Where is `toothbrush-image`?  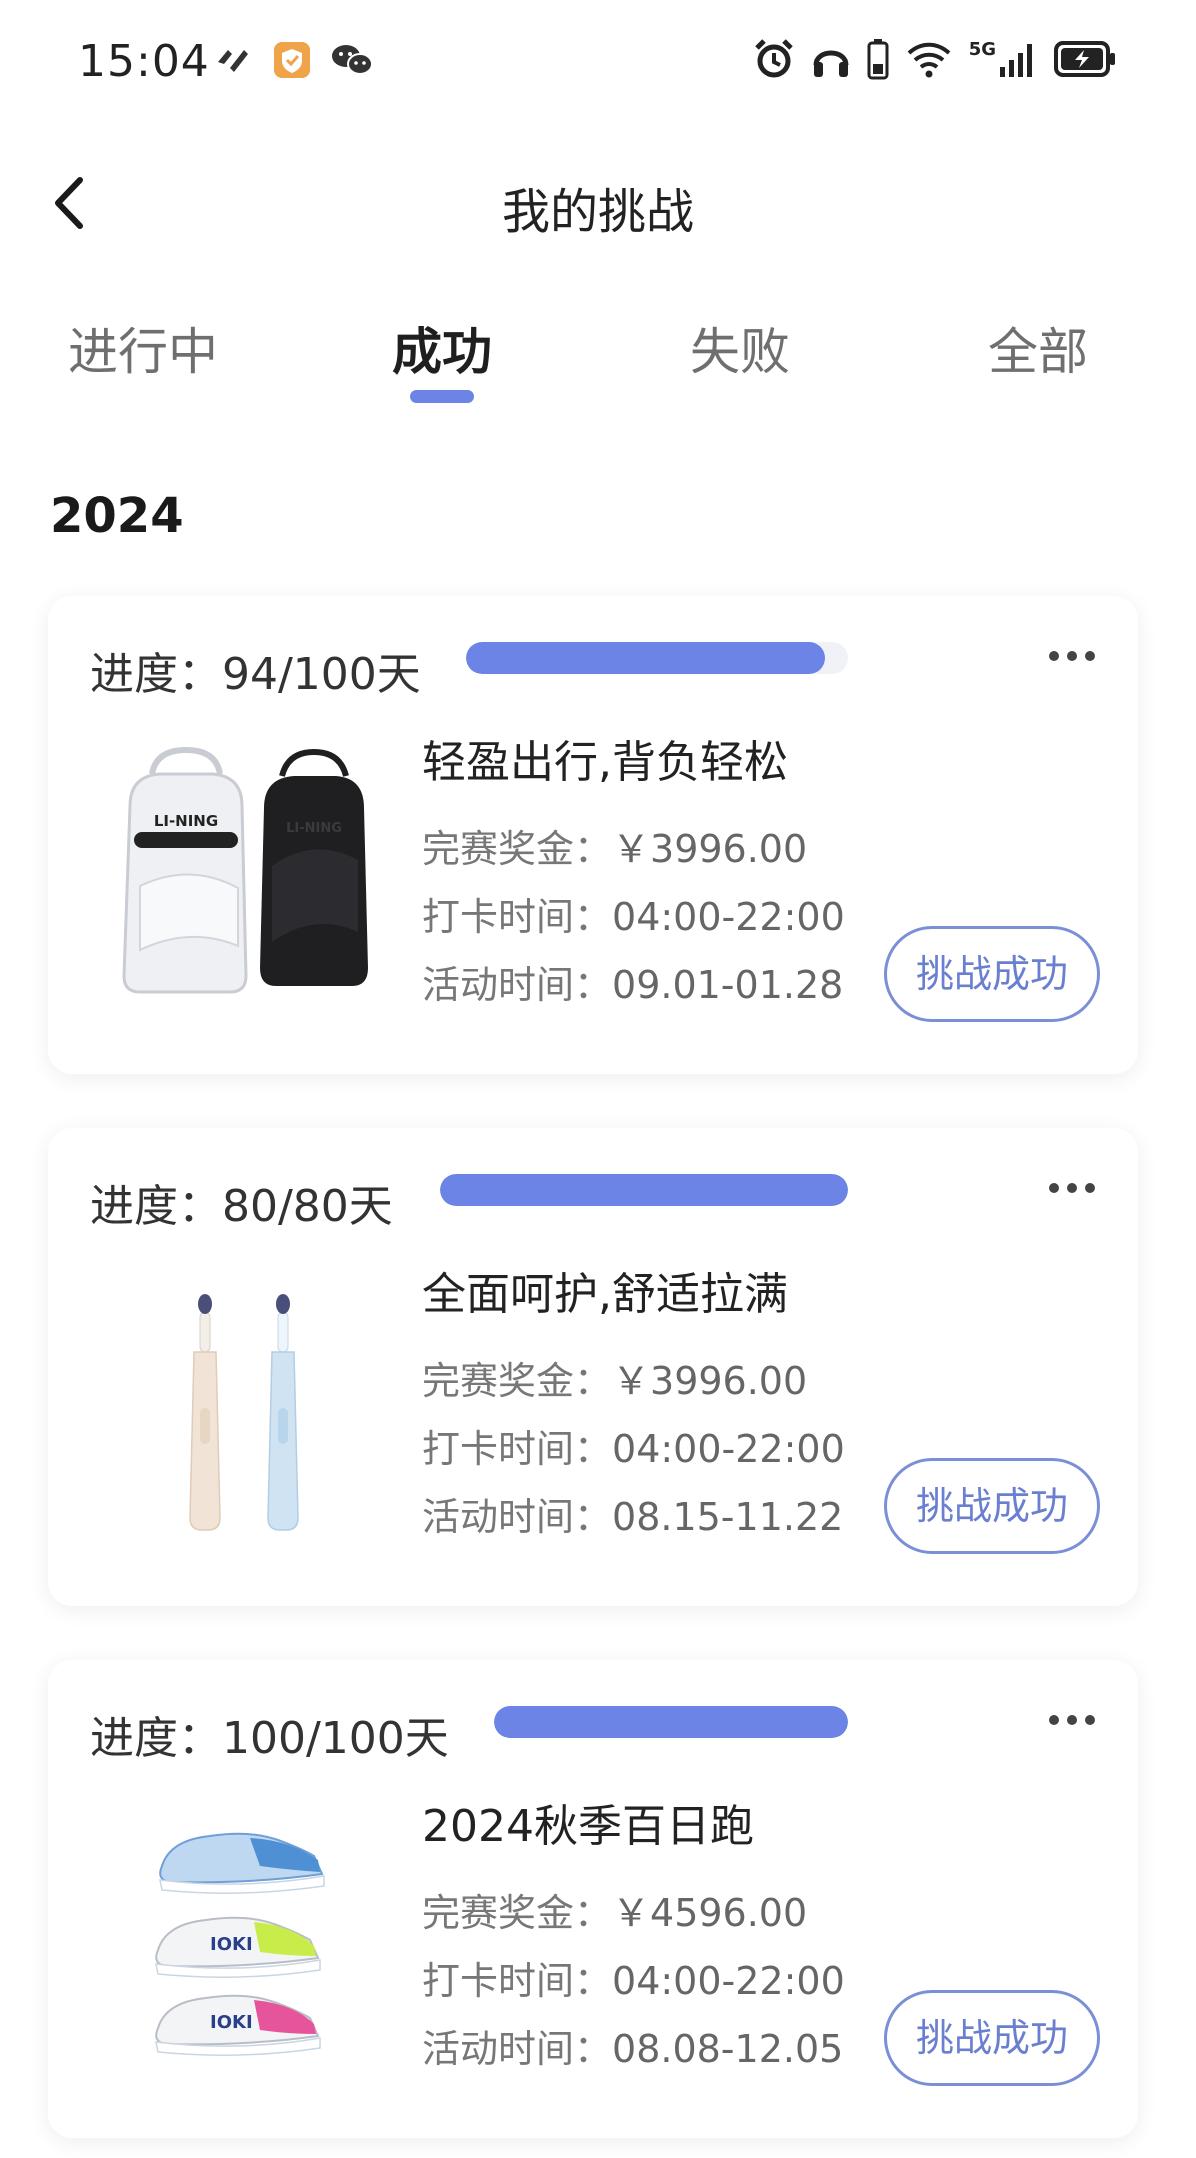
toothbrush-image is located at coordinates (240, 1403).